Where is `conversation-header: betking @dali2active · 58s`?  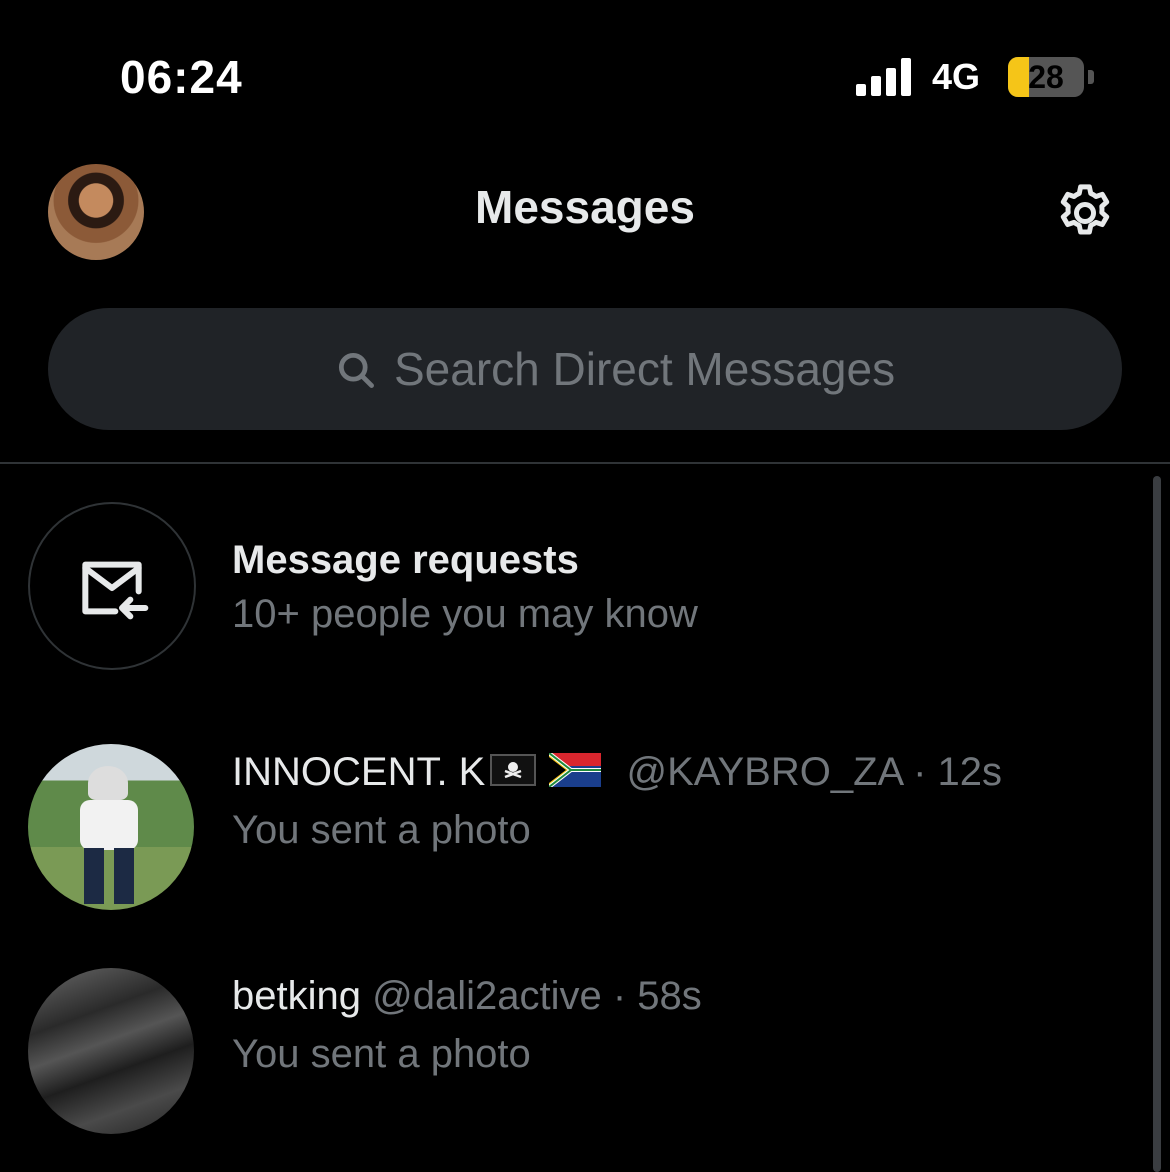 conversation-header: betking @dali2active · 58s is located at coordinates (467, 996).